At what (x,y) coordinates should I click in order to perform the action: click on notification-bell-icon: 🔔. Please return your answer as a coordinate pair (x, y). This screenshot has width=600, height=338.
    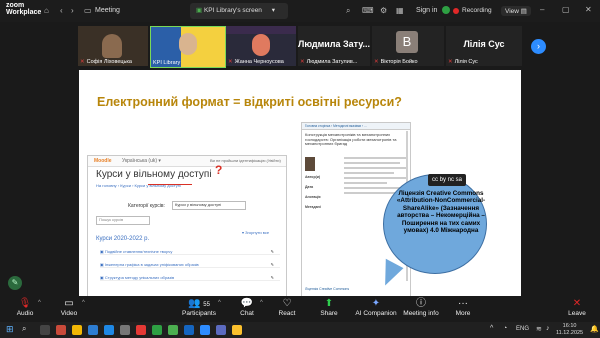
    Looking at the image, I should click on (594, 329).